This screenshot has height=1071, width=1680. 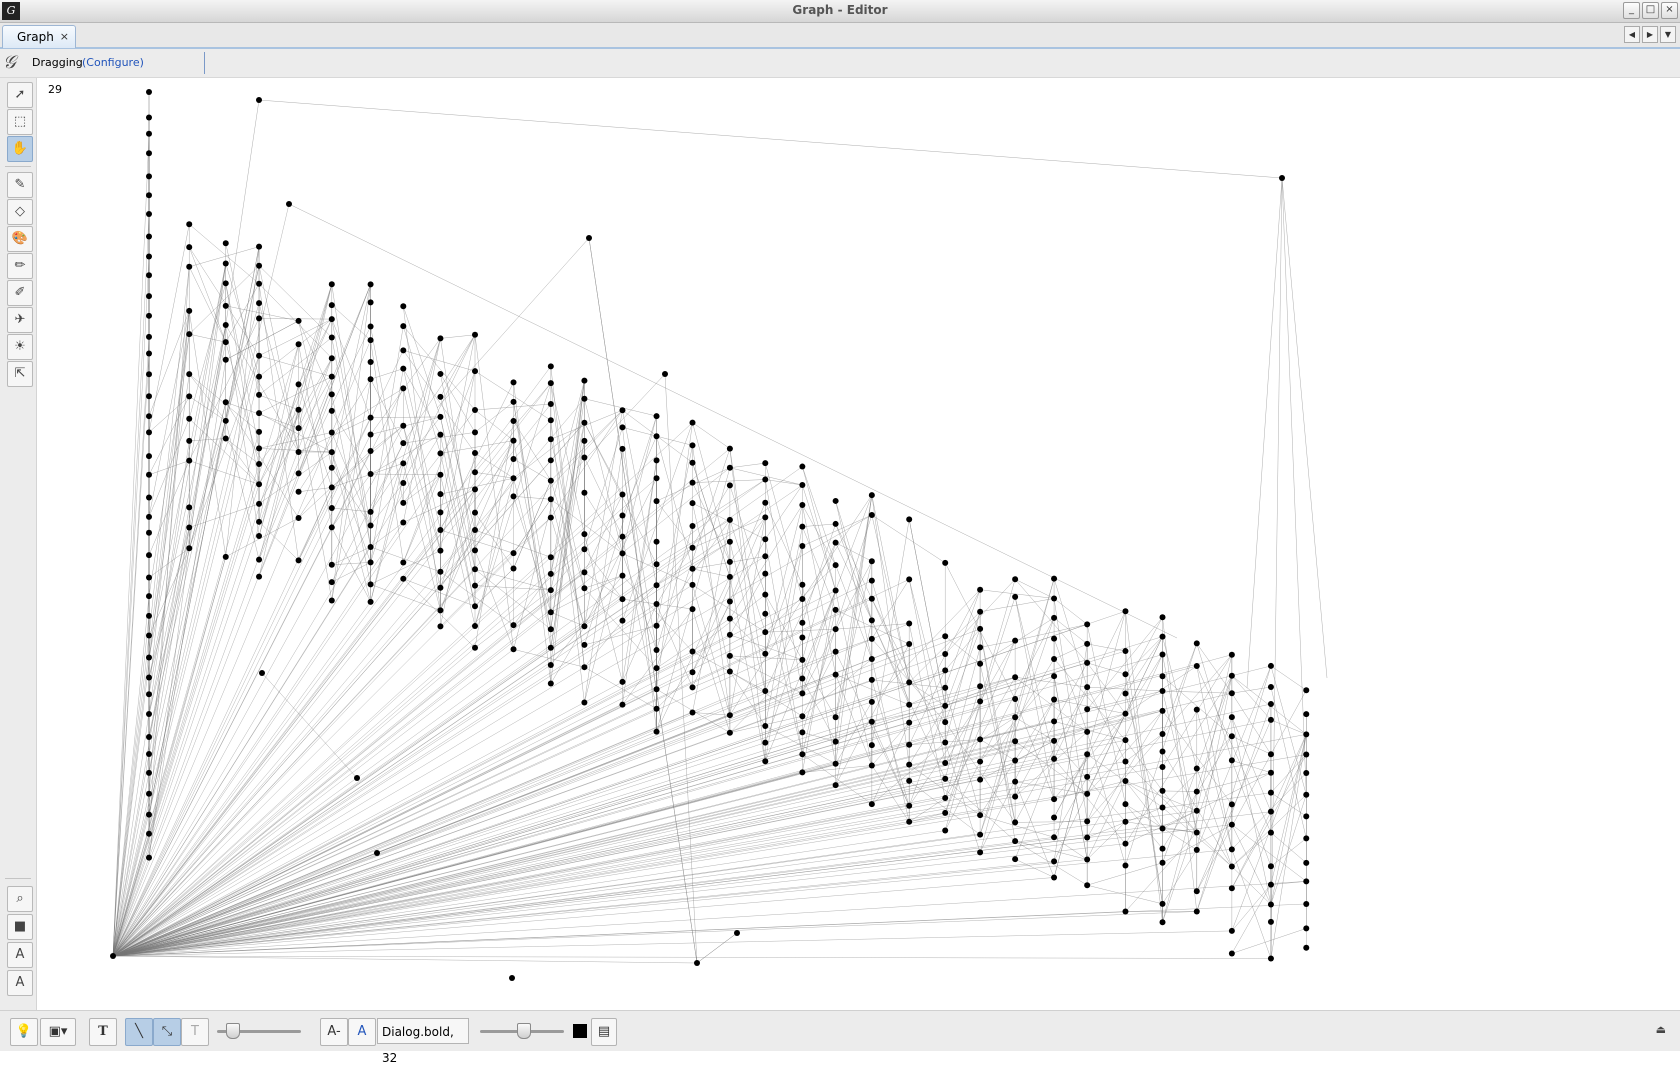 What do you see at coordinates (1661, 1029) in the screenshot?
I see `collapse-icon: ⏏` at bounding box center [1661, 1029].